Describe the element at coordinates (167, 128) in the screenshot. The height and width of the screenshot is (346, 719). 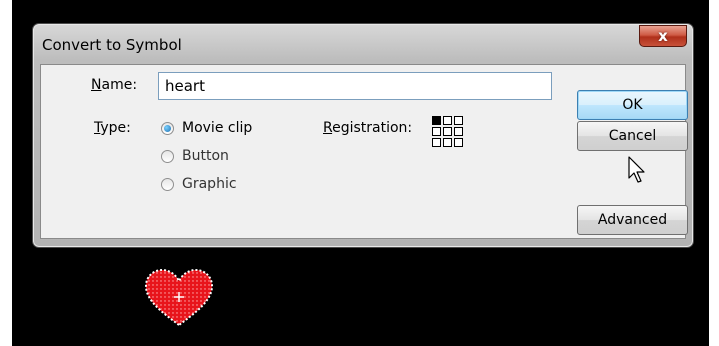
I see `radio-selected-icon` at that location.